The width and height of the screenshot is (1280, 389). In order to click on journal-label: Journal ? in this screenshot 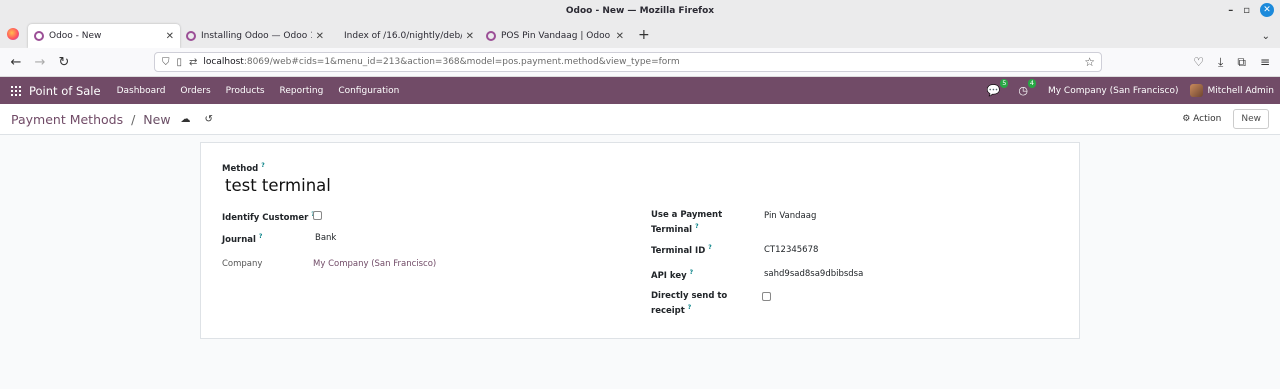, I will do `click(242, 239)`.